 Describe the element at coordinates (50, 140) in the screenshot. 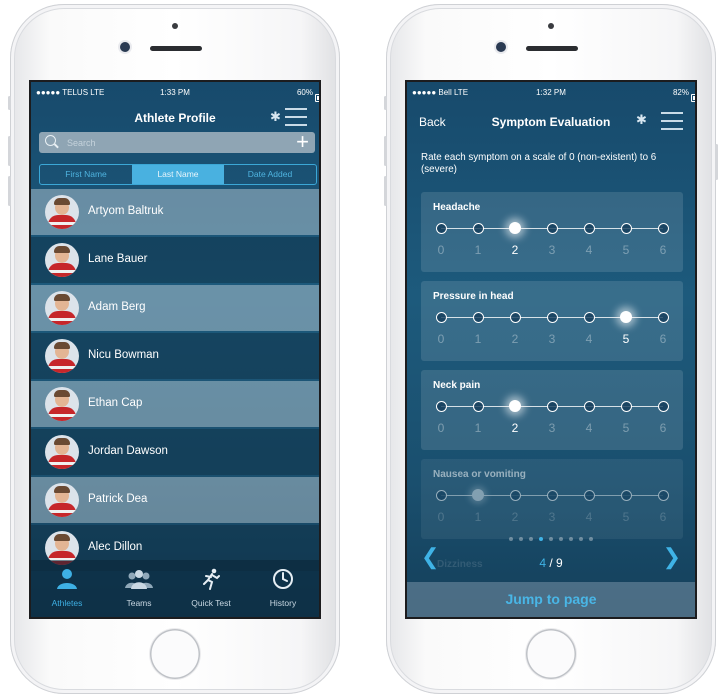

I see `search-icon` at that location.